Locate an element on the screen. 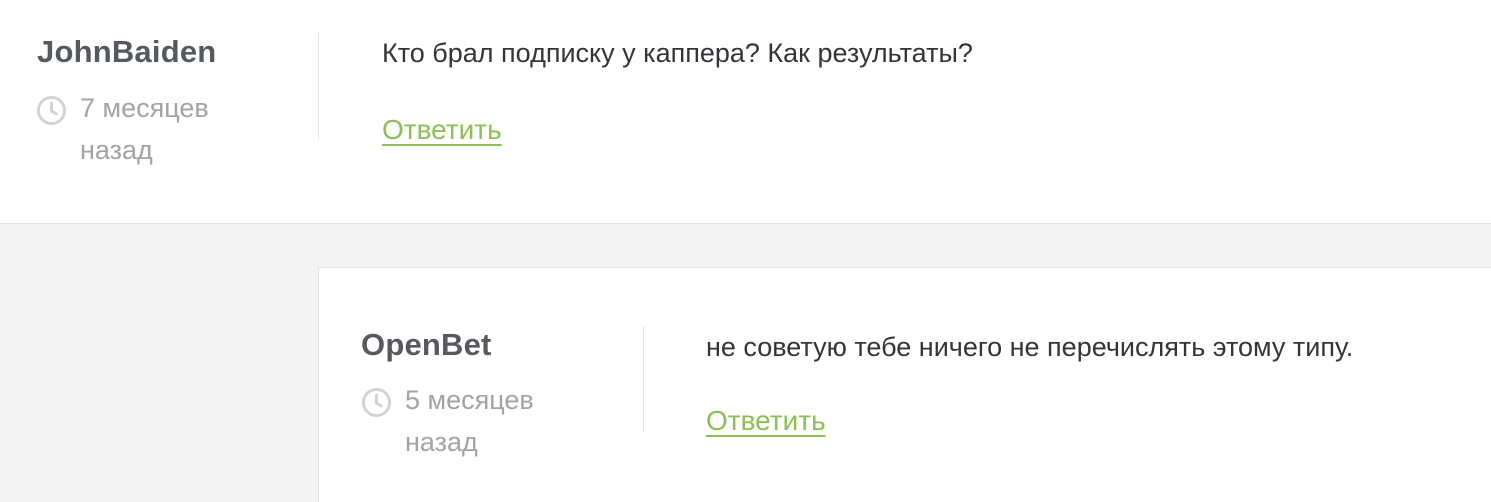 This screenshot has width=1491, height=502. comment-author: OpenBet is located at coordinates (426, 345).